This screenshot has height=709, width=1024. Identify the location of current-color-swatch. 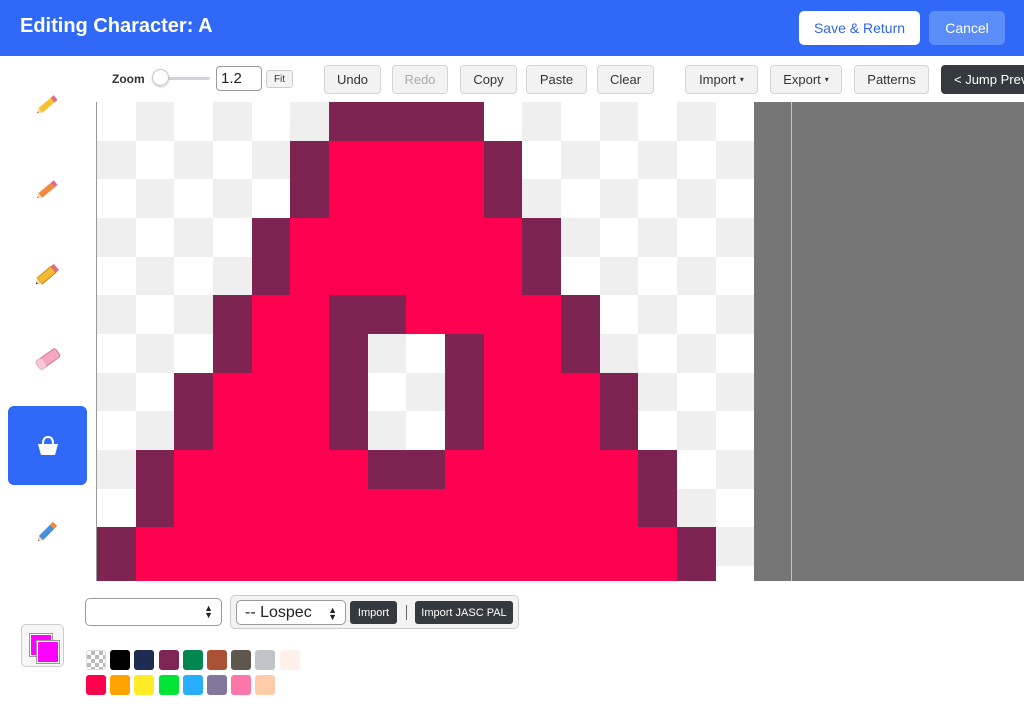
(42, 645).